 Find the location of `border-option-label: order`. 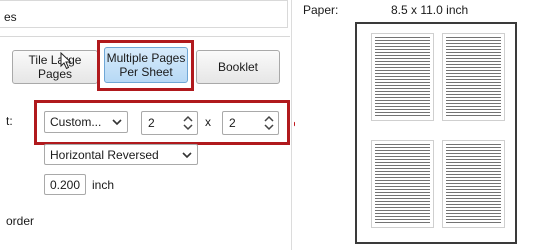

border-option-label: order is located at coordinates (20, 221).